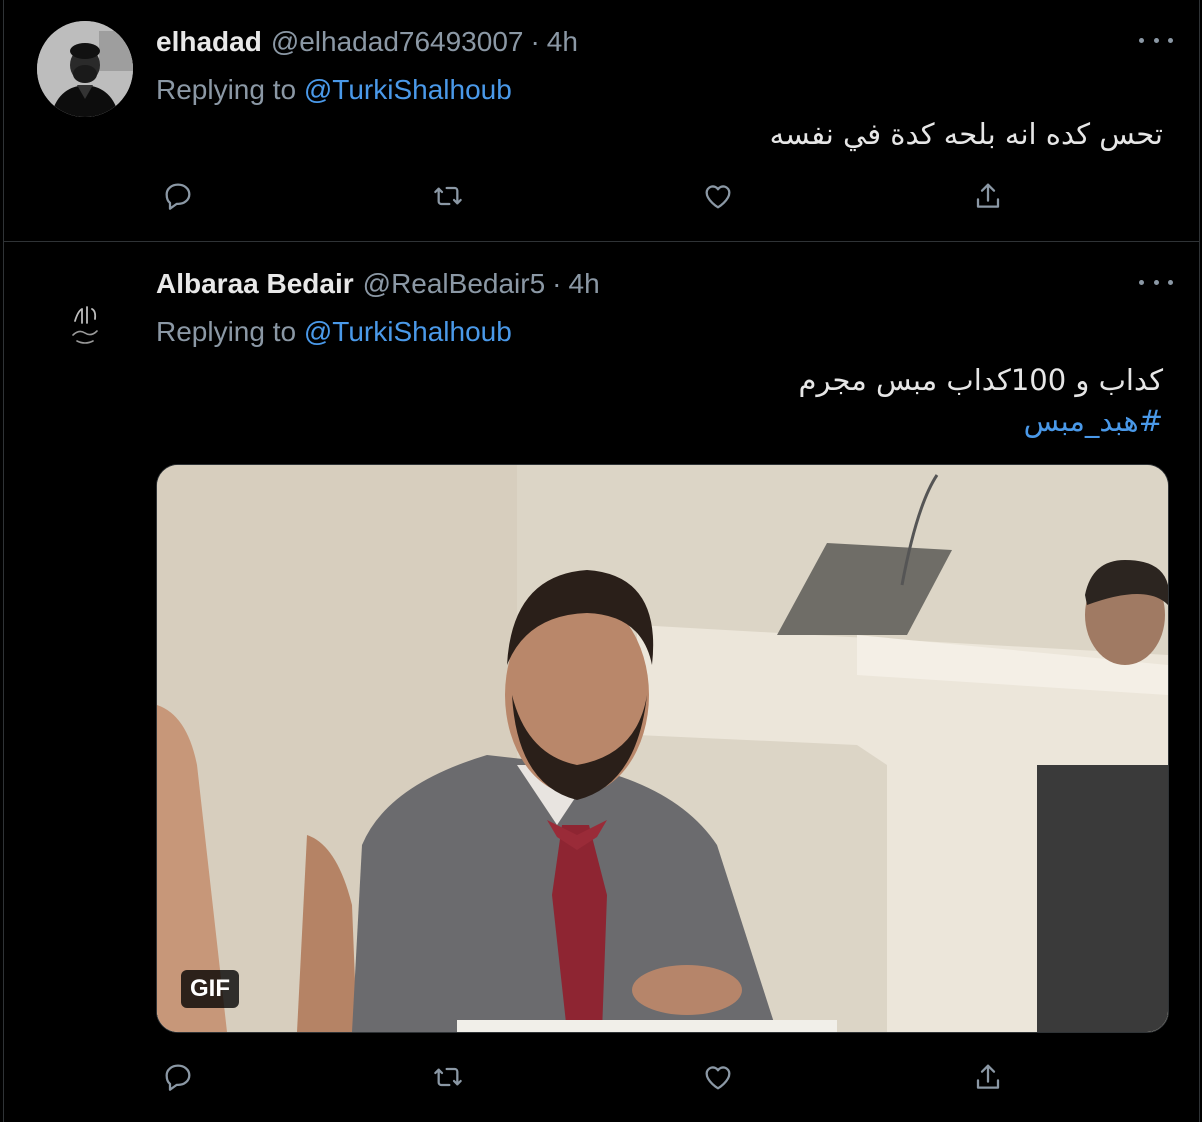  I want to click on gif-badge: GIF, so click(210, 989).